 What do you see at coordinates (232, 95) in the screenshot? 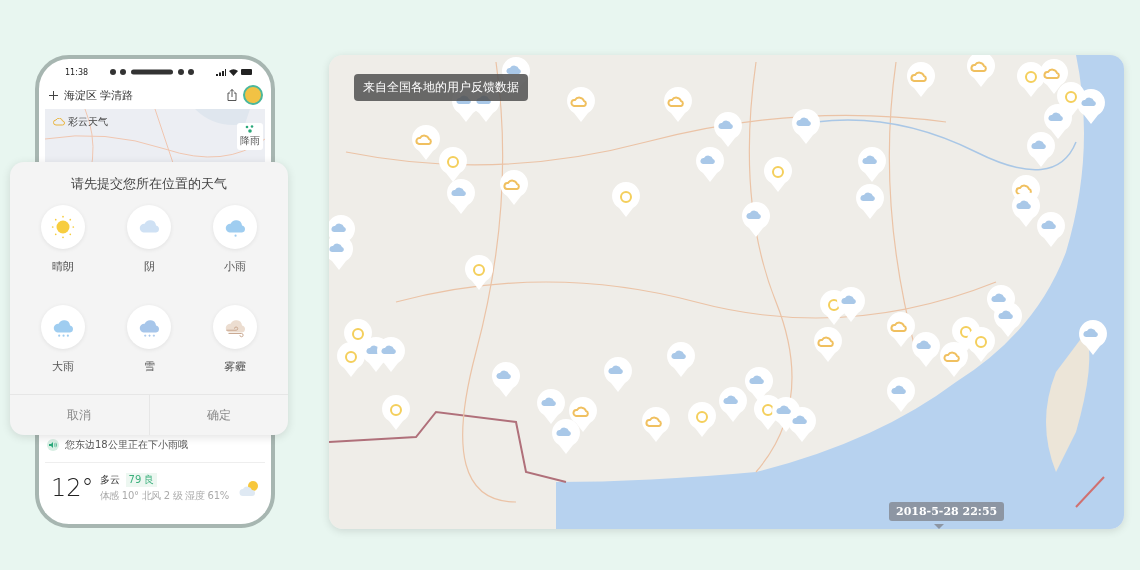
I see `share-icon` at bounding box center [232, 95].